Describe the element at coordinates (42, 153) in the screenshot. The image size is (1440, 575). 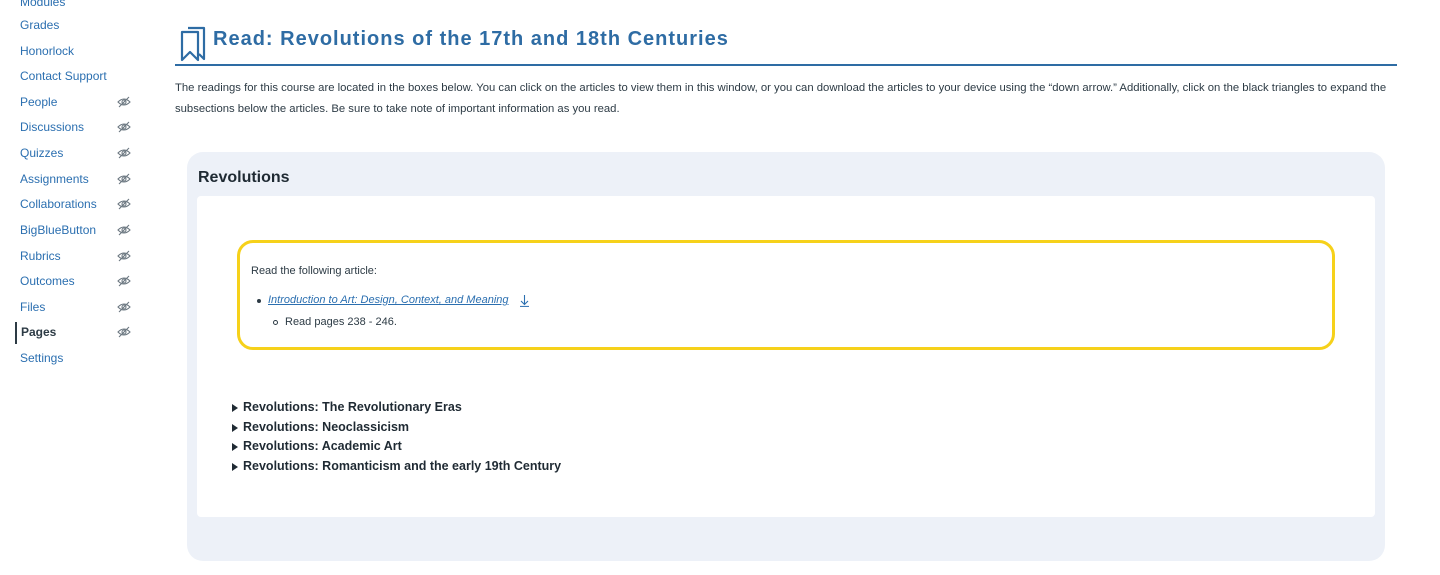
I see `nav-item-label: Quizzes` at that location.